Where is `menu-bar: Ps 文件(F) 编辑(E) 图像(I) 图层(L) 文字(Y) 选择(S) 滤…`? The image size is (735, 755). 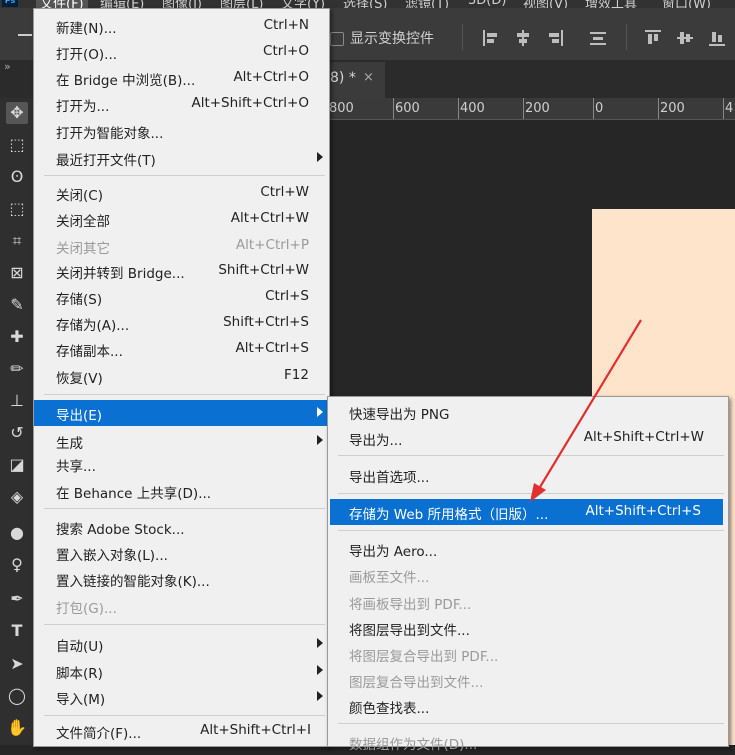 menu-bar: Ps 文件(F) 编辑(E) 图像(I) 图层(L) 文字(Y) 选择(S) 滤… is located at coordinates (367, 4).